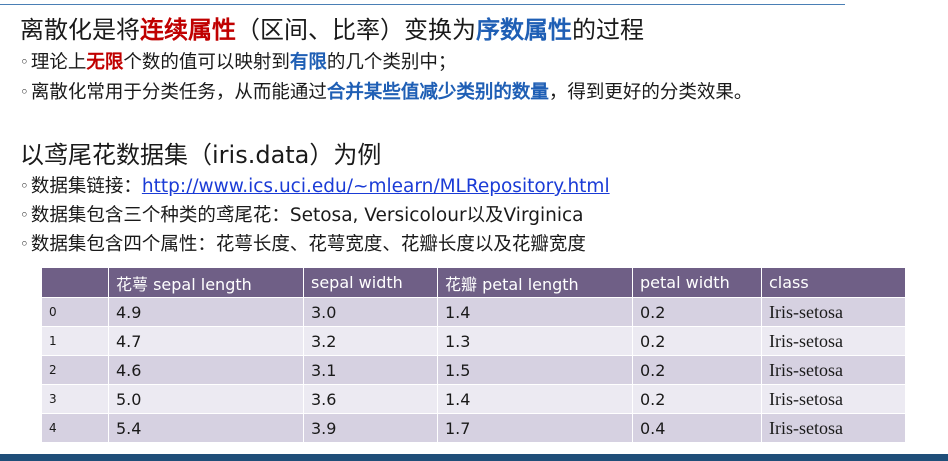  I want to click on bullet-infinite-to-finite: ◦ 理论上无限个数的值可以映射到有限的几个类别中；, so click(238, 62).